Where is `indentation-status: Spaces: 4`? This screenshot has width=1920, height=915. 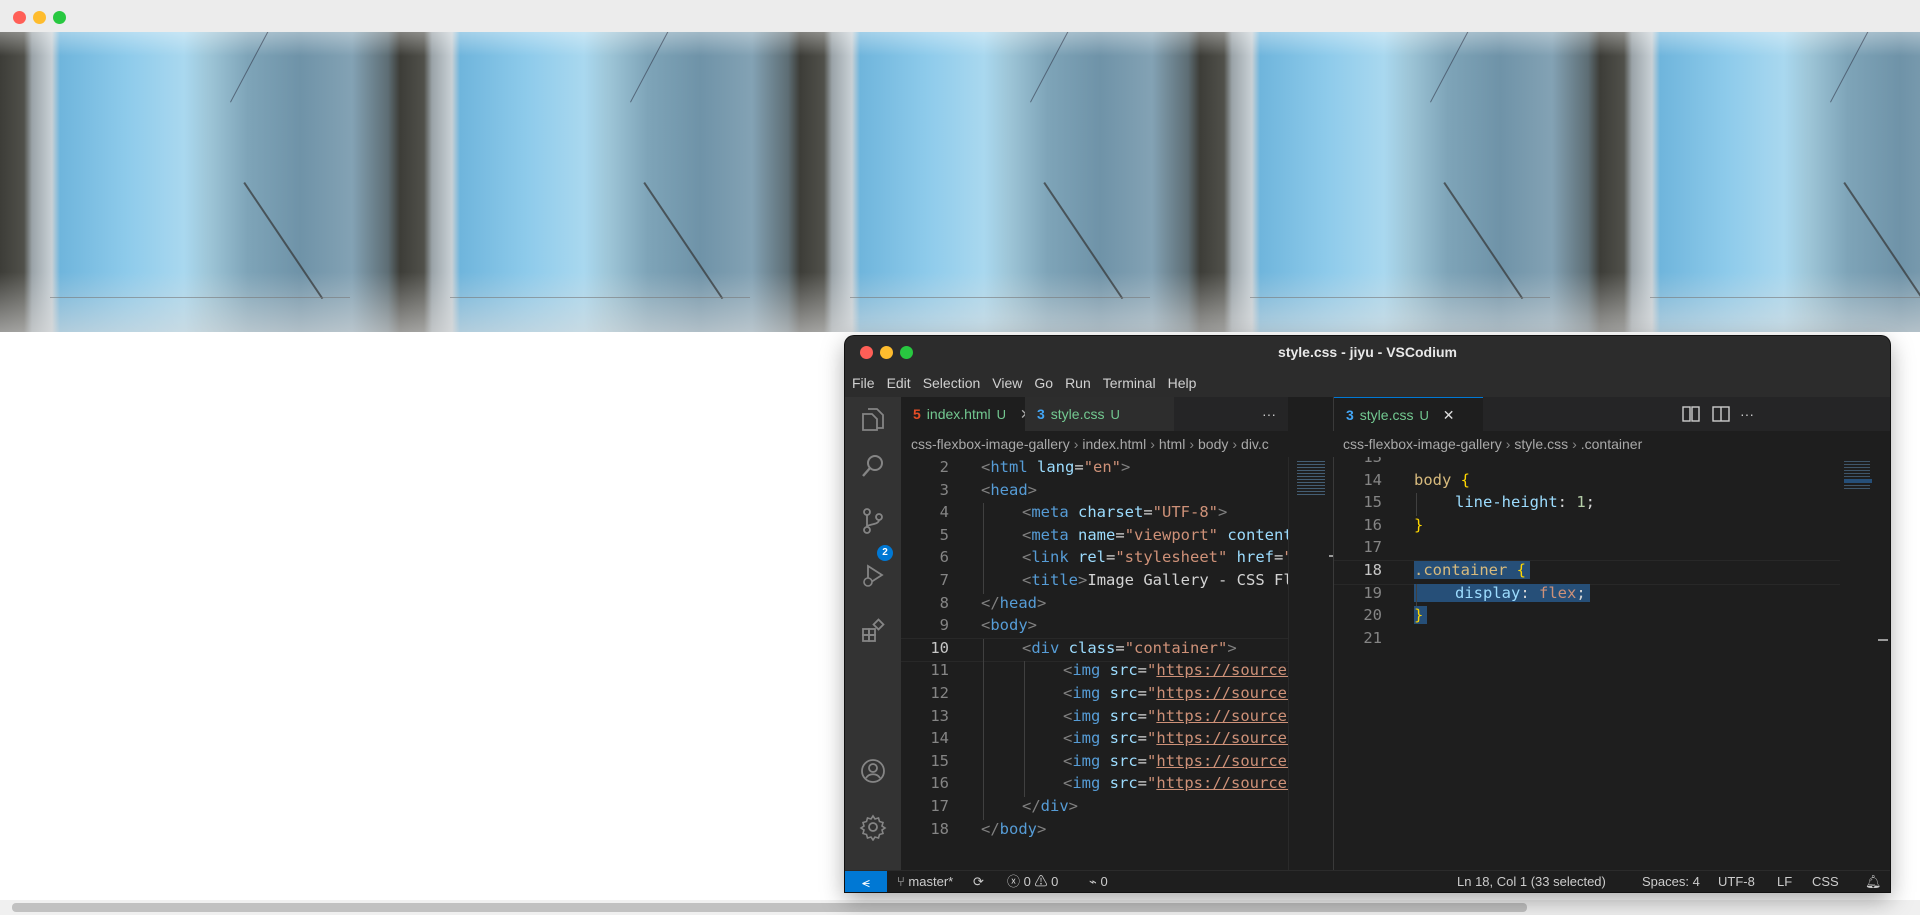 indentation-status: Spaces: 4 is located at coordinates (1671, 881).